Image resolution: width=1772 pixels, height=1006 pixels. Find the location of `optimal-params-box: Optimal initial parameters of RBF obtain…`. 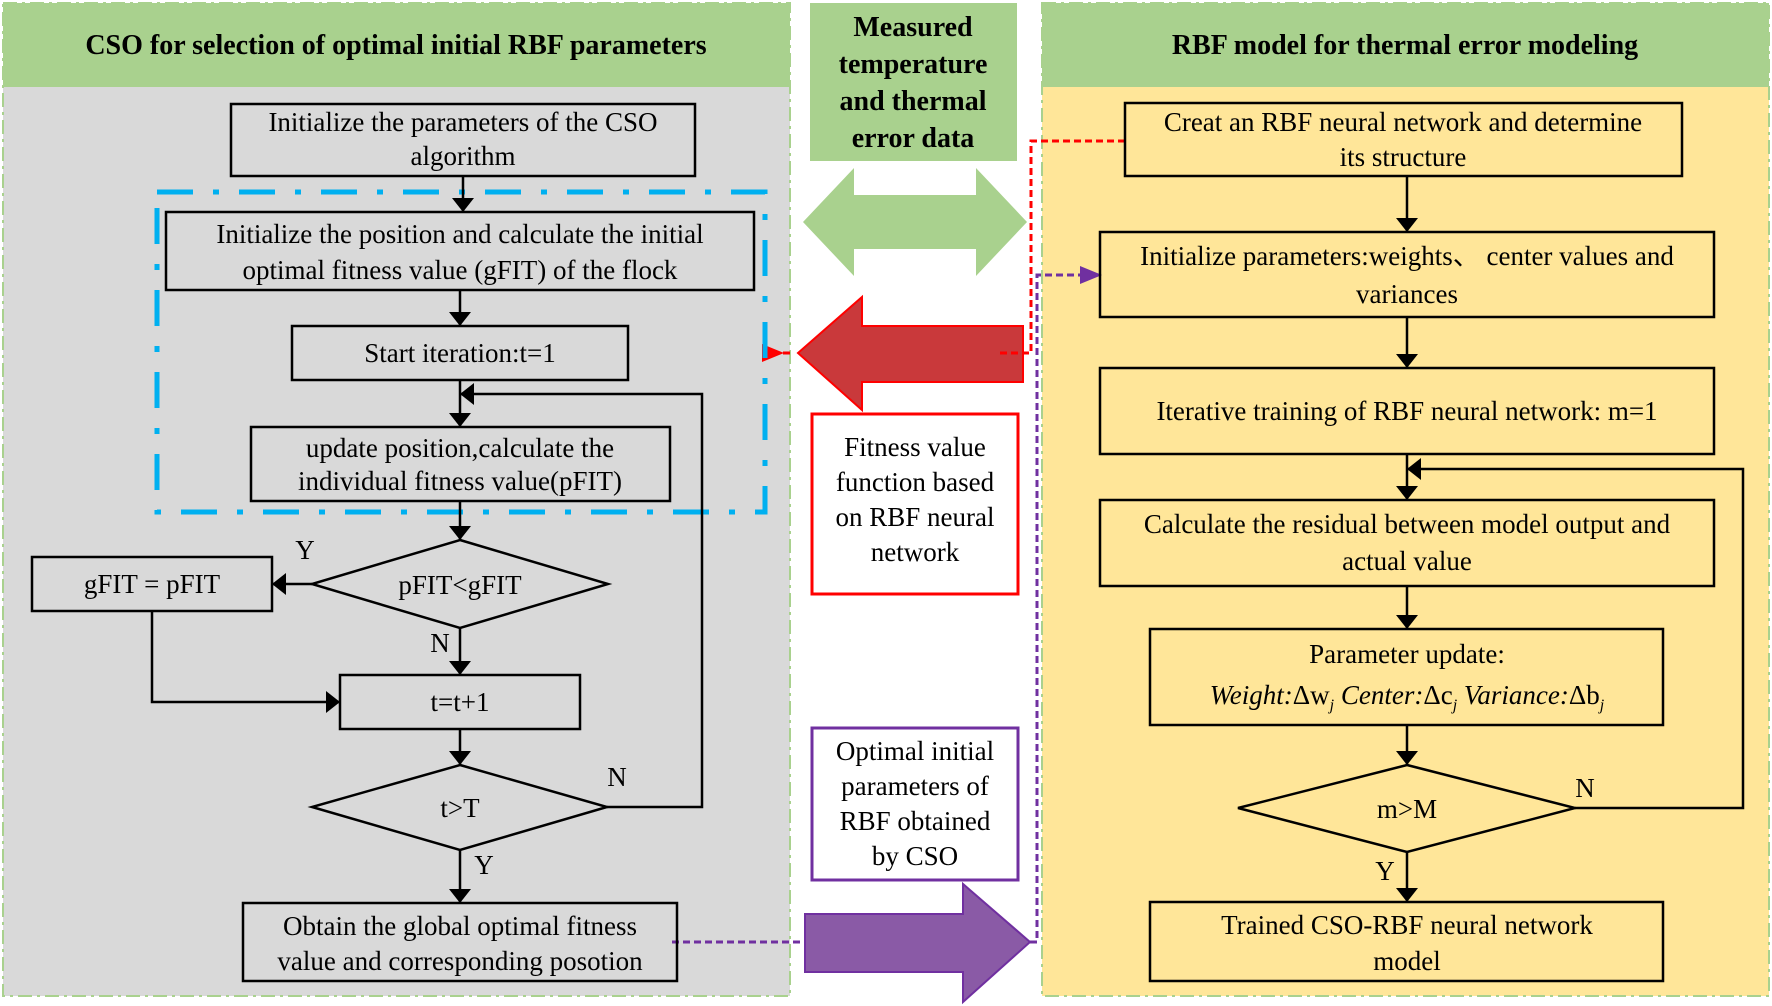

optimal-params-box: Optimal initial parameters of RBF obtain… is located at coordinates (915, 804).